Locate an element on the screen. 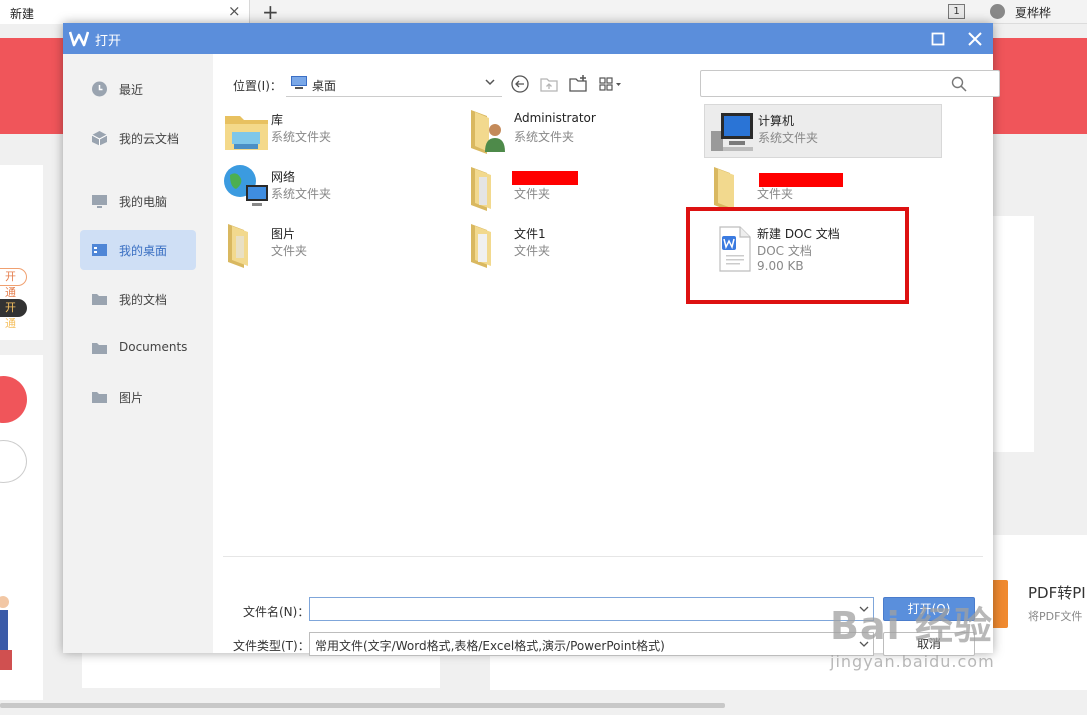  filetype-label: 文件类型(T)： is located at coordinates (271, 646).